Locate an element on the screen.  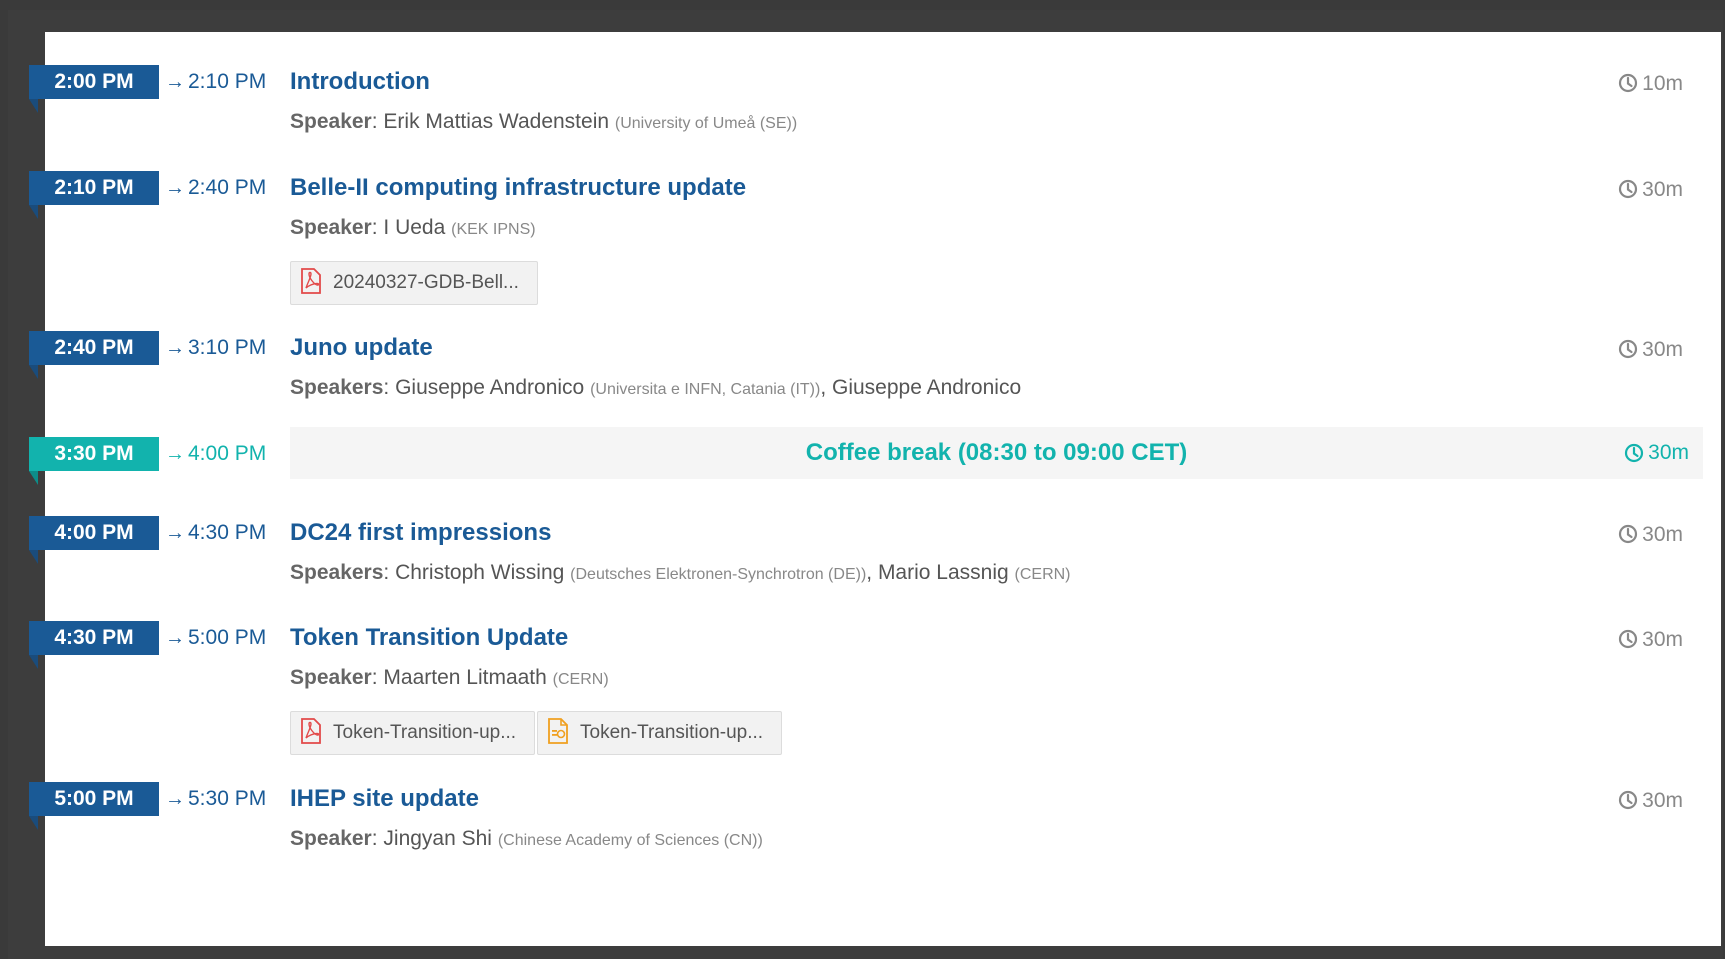
end-time: → 5:00 PM is located at coordinates (215, 638).